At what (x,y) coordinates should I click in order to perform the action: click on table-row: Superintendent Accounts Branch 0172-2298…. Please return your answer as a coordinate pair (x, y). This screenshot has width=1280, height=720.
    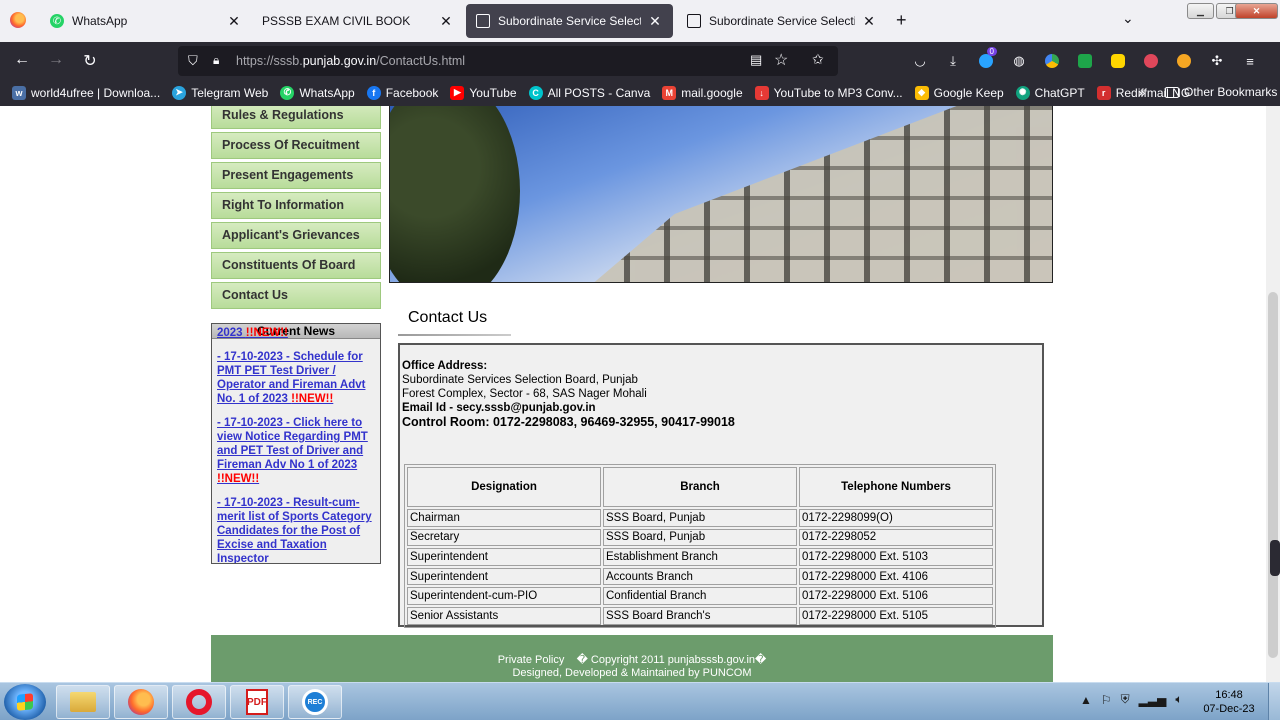
    Looking at the image, I should click on (700, 576).